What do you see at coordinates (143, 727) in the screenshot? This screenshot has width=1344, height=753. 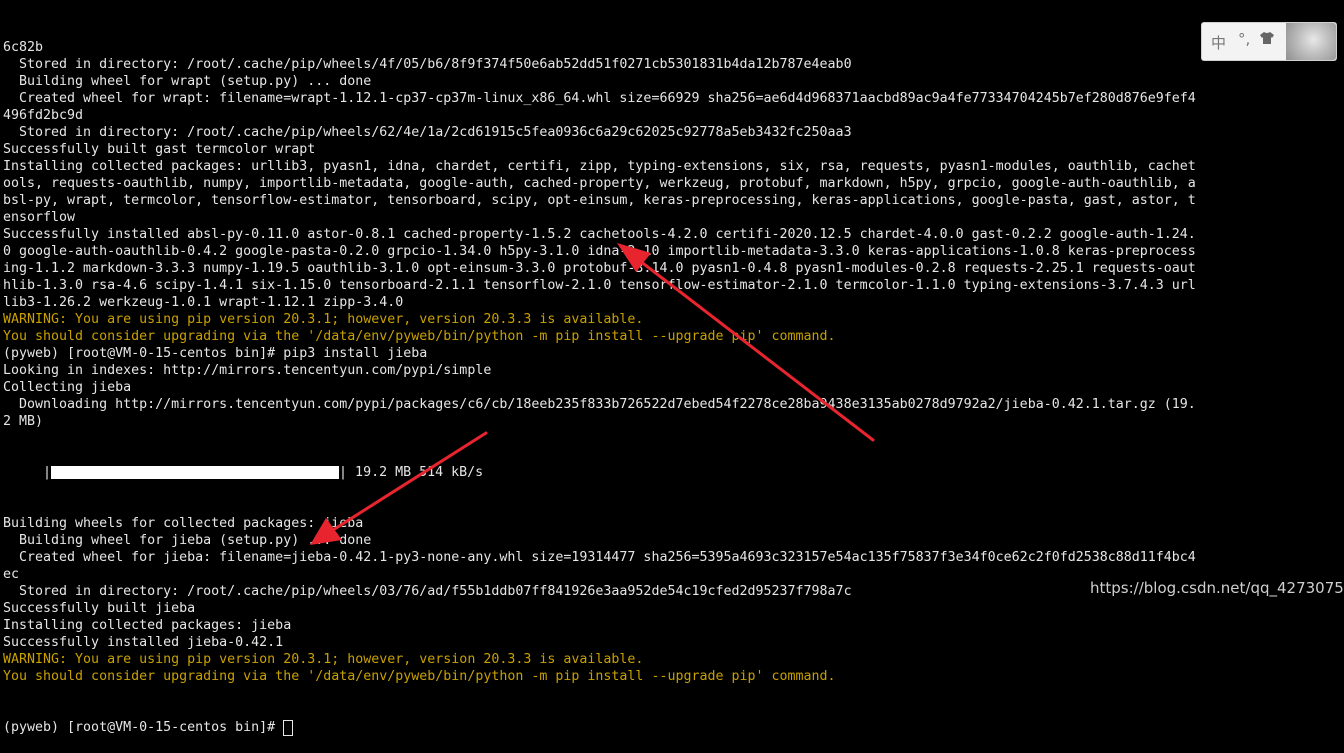 I see `shell-prompt: (pyweb) [root@VM-0-15-centos bin]#` at bounding box center [143, 727].